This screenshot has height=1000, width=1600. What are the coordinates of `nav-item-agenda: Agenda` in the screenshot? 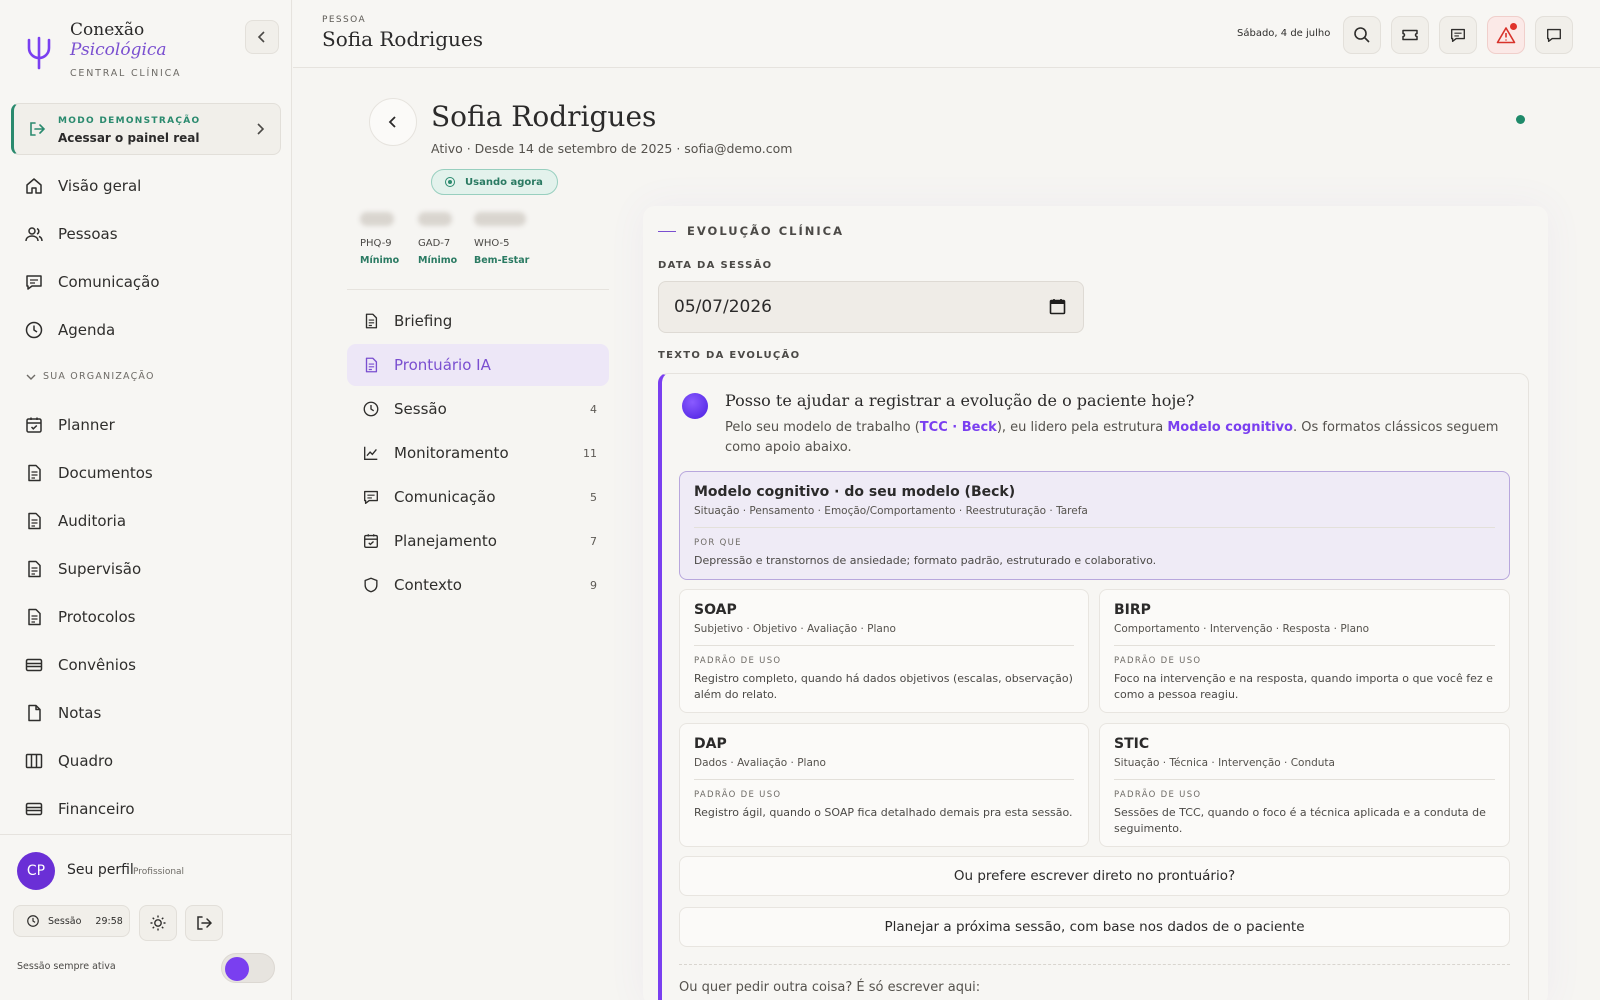 It's located at (149, 330).